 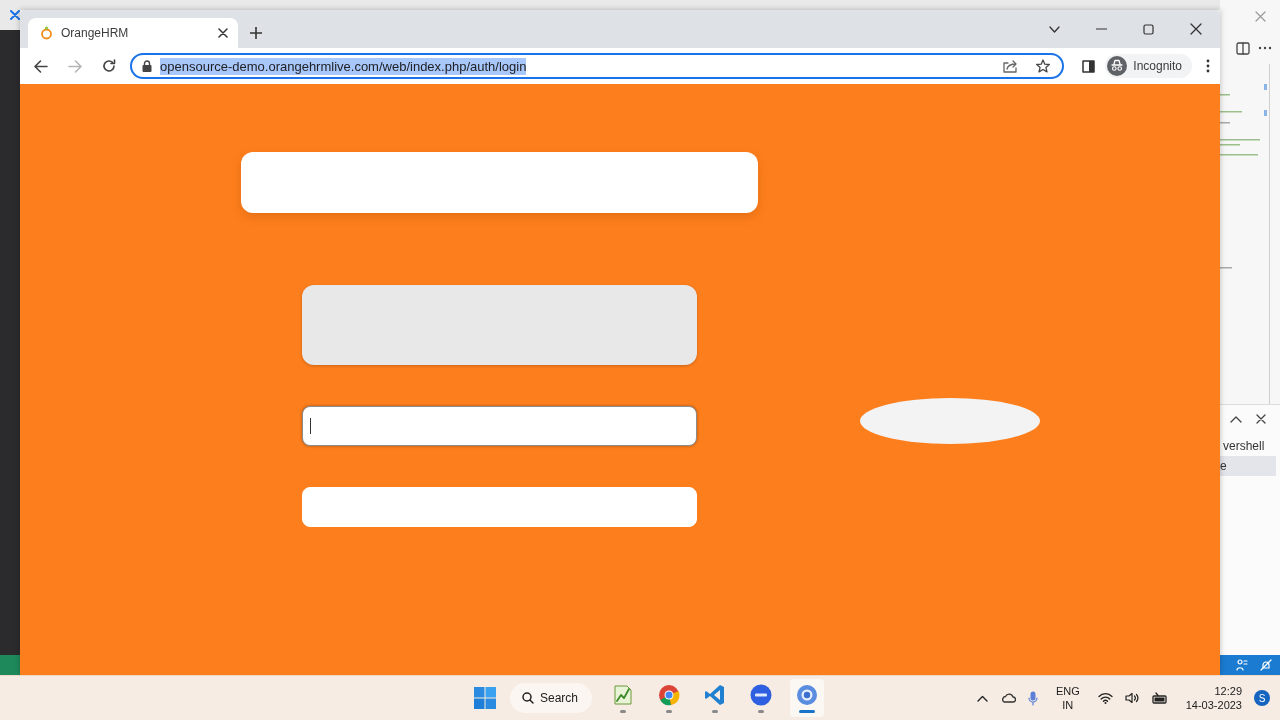 What do you see at coordinates (1089, 66) in the screenshot?
I see `sidebar-icon` at bounding box center [1089, 66].